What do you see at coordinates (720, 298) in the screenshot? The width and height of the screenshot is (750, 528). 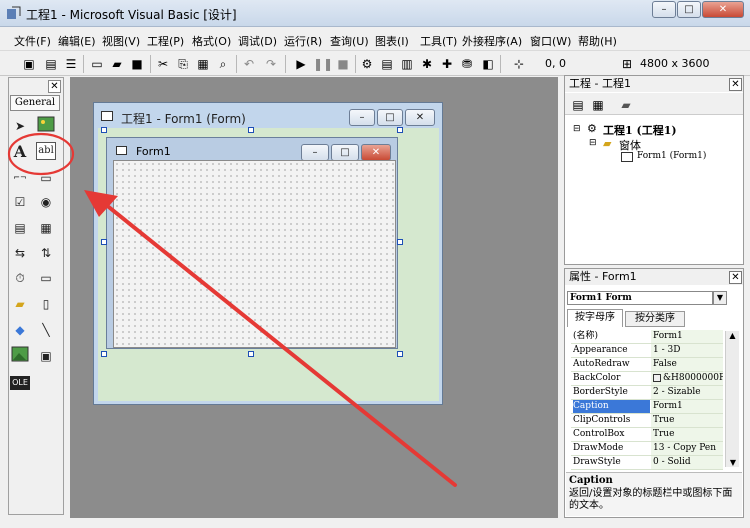 I see `chevron-down-icon: ▼` at bounding box center [720, 298].